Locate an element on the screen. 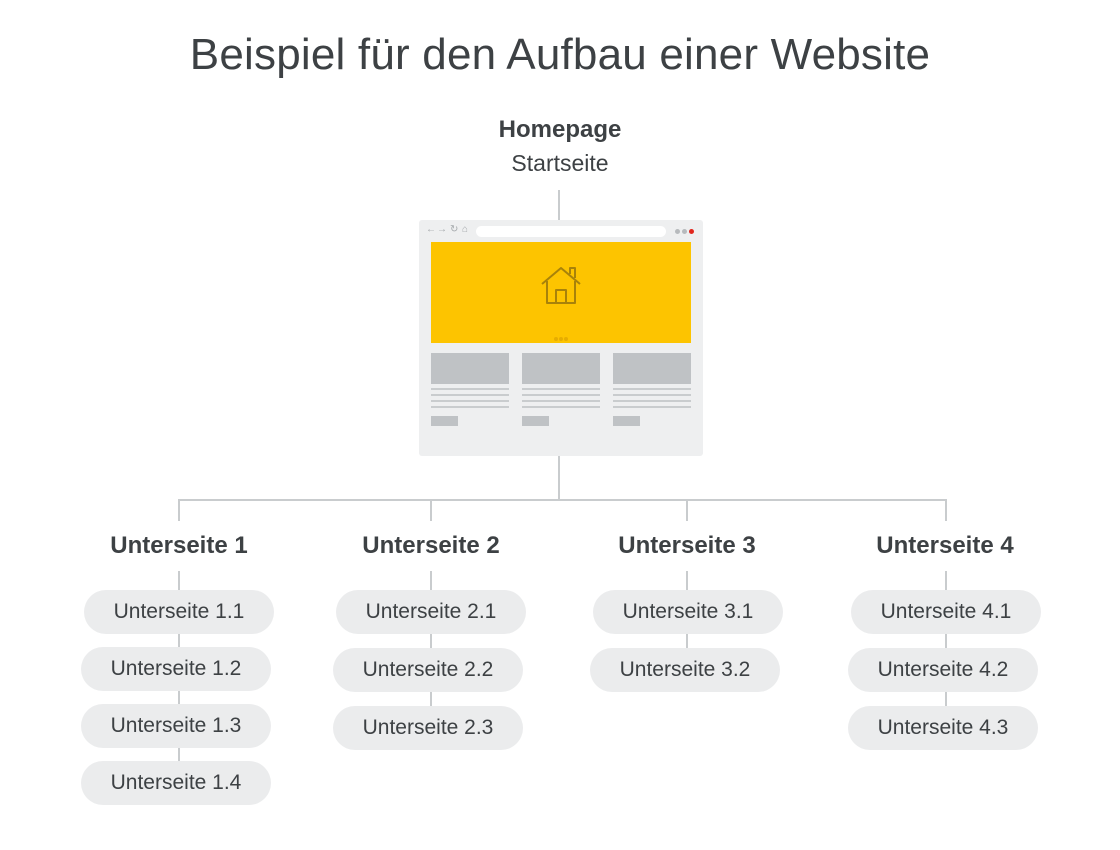 This screenshot has width=1120, height=850. house-icon is located at coordinates (561, 285).